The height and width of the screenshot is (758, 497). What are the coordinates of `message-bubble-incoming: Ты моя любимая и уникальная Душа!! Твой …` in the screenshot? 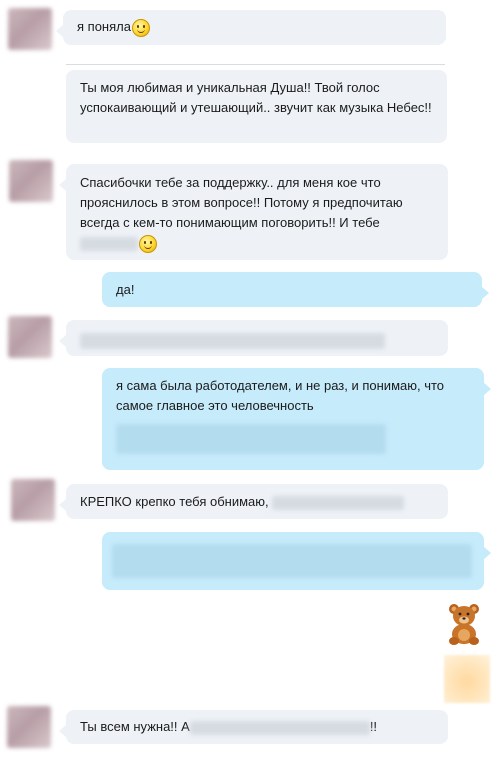 It's located at (256, 106).